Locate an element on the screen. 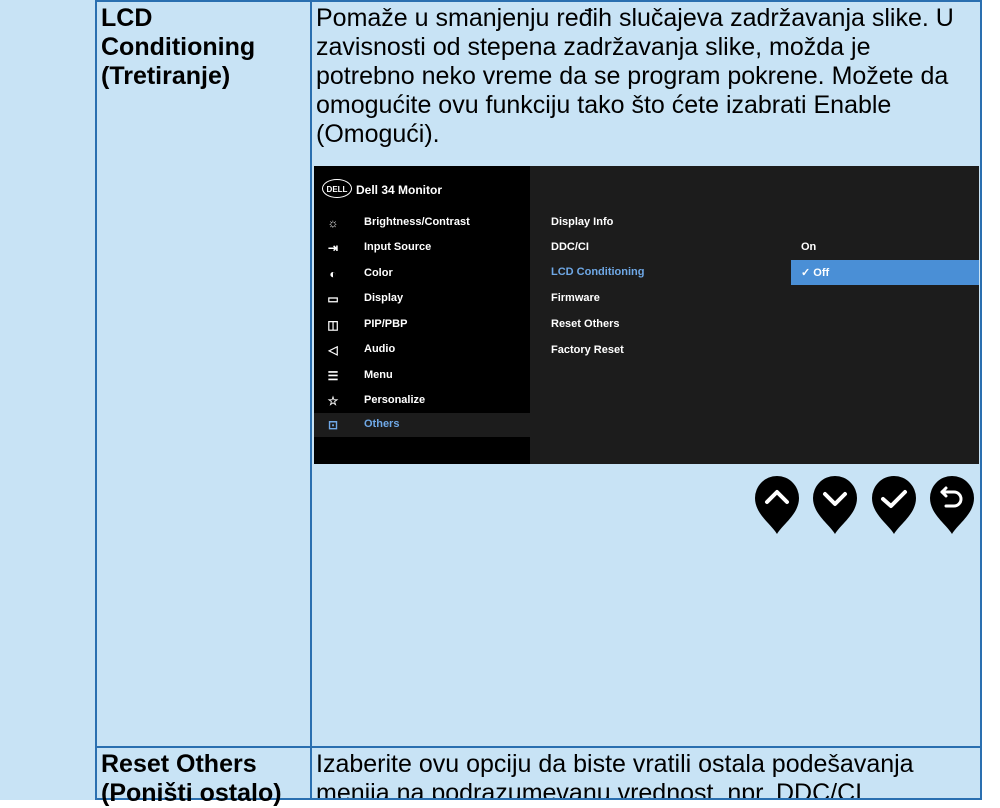 The width and height of the screenshot is (1000, 808). osd-submenu-lcd-conditioning: LCD Conditioning is located at coordinates (597, 272).